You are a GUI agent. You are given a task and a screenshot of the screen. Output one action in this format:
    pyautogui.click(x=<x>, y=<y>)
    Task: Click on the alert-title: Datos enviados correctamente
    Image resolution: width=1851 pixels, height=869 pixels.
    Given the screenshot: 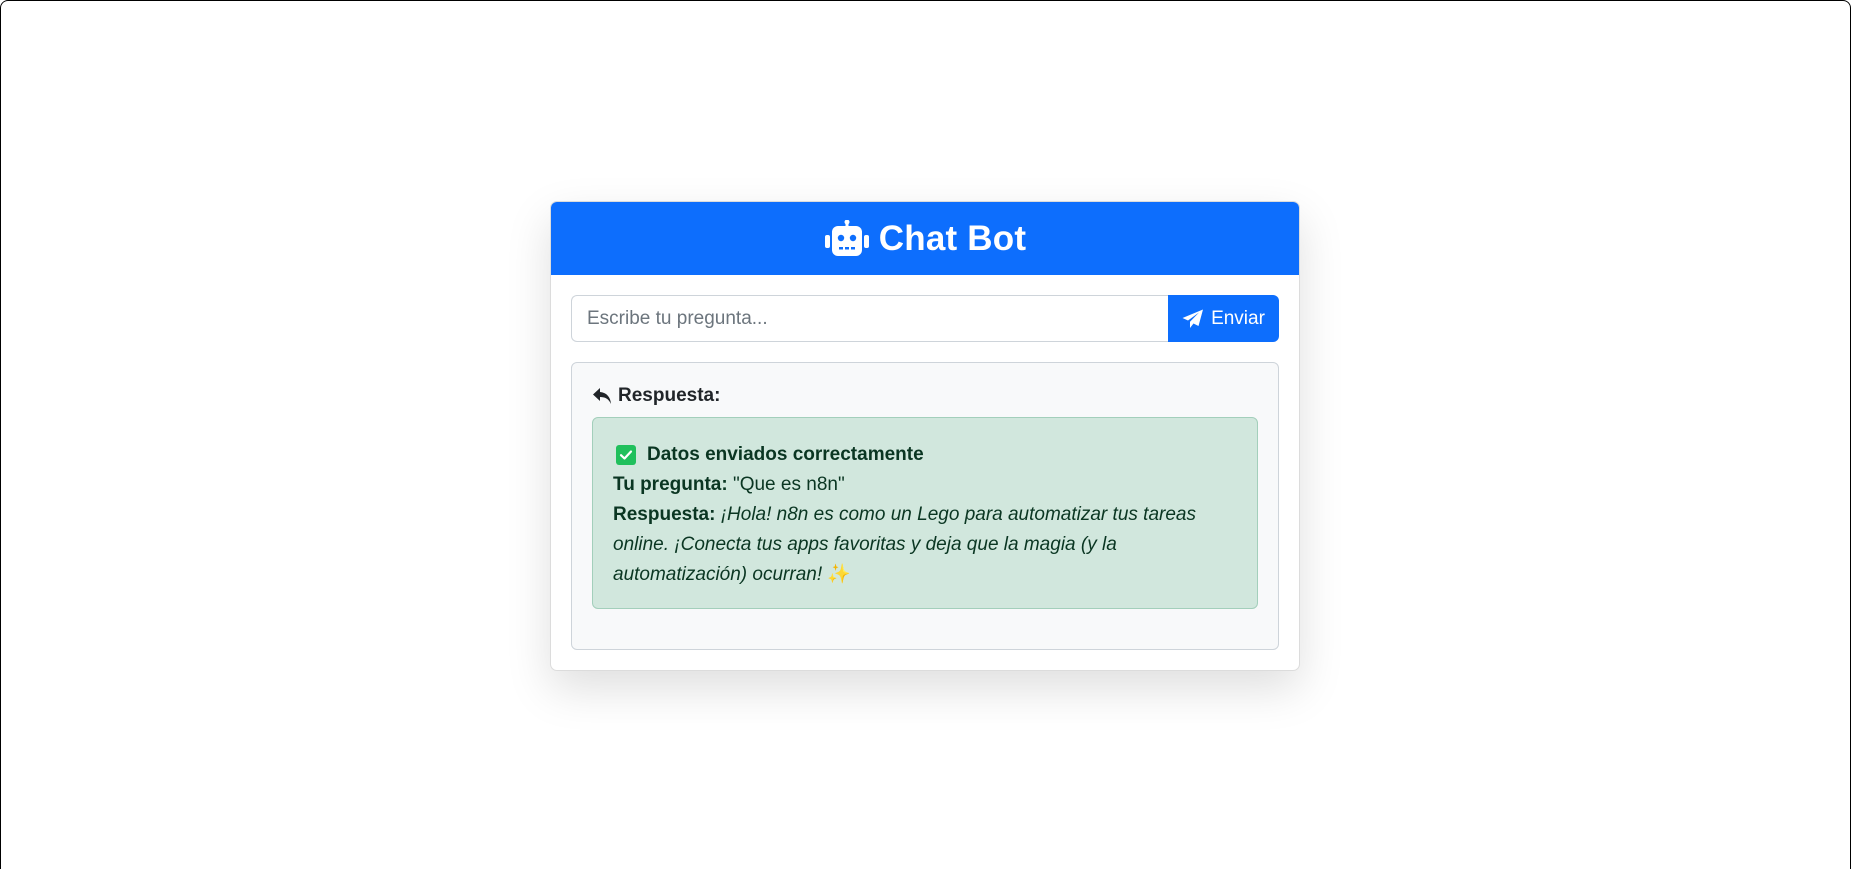 What is the action you would take?
    pyautogui.click(x=926, y=455)
    